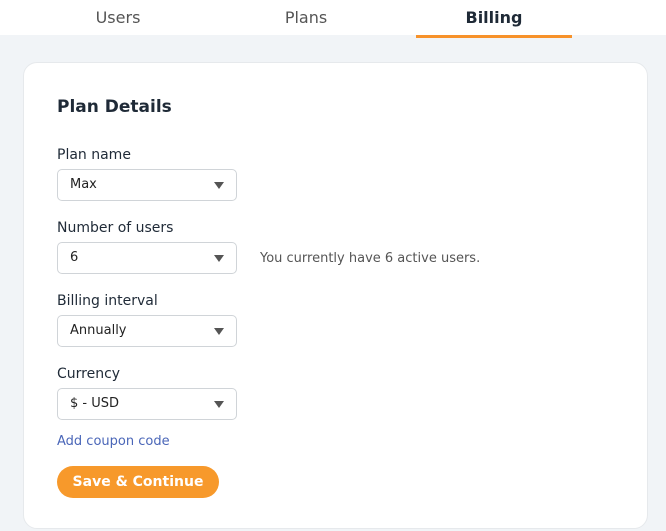 This screenshot has width=666, height=531. Describe the element at coordinates (107, 301) in the screenshot. I see `billing-interval-label: Billing interval` at that location.